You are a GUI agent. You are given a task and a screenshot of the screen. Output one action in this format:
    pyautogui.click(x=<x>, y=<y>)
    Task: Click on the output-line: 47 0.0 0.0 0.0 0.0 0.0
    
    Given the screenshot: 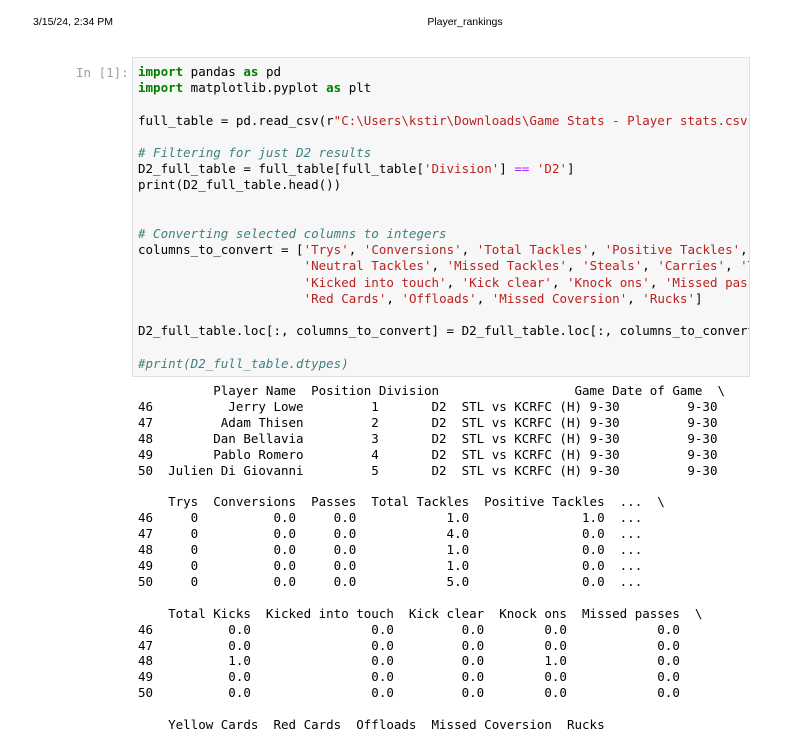 What is the action you would take?
    pyautogui.click(x=420, y=645)
    